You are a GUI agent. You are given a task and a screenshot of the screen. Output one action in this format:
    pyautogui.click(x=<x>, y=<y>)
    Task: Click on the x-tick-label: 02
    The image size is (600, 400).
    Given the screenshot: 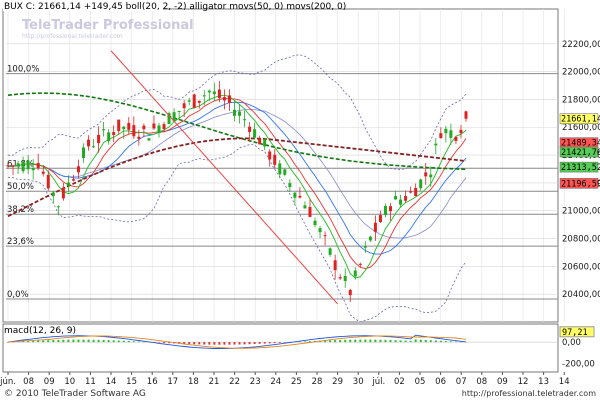 What is the action you would take?
    pyautogui.click(x=399, y=382)
    